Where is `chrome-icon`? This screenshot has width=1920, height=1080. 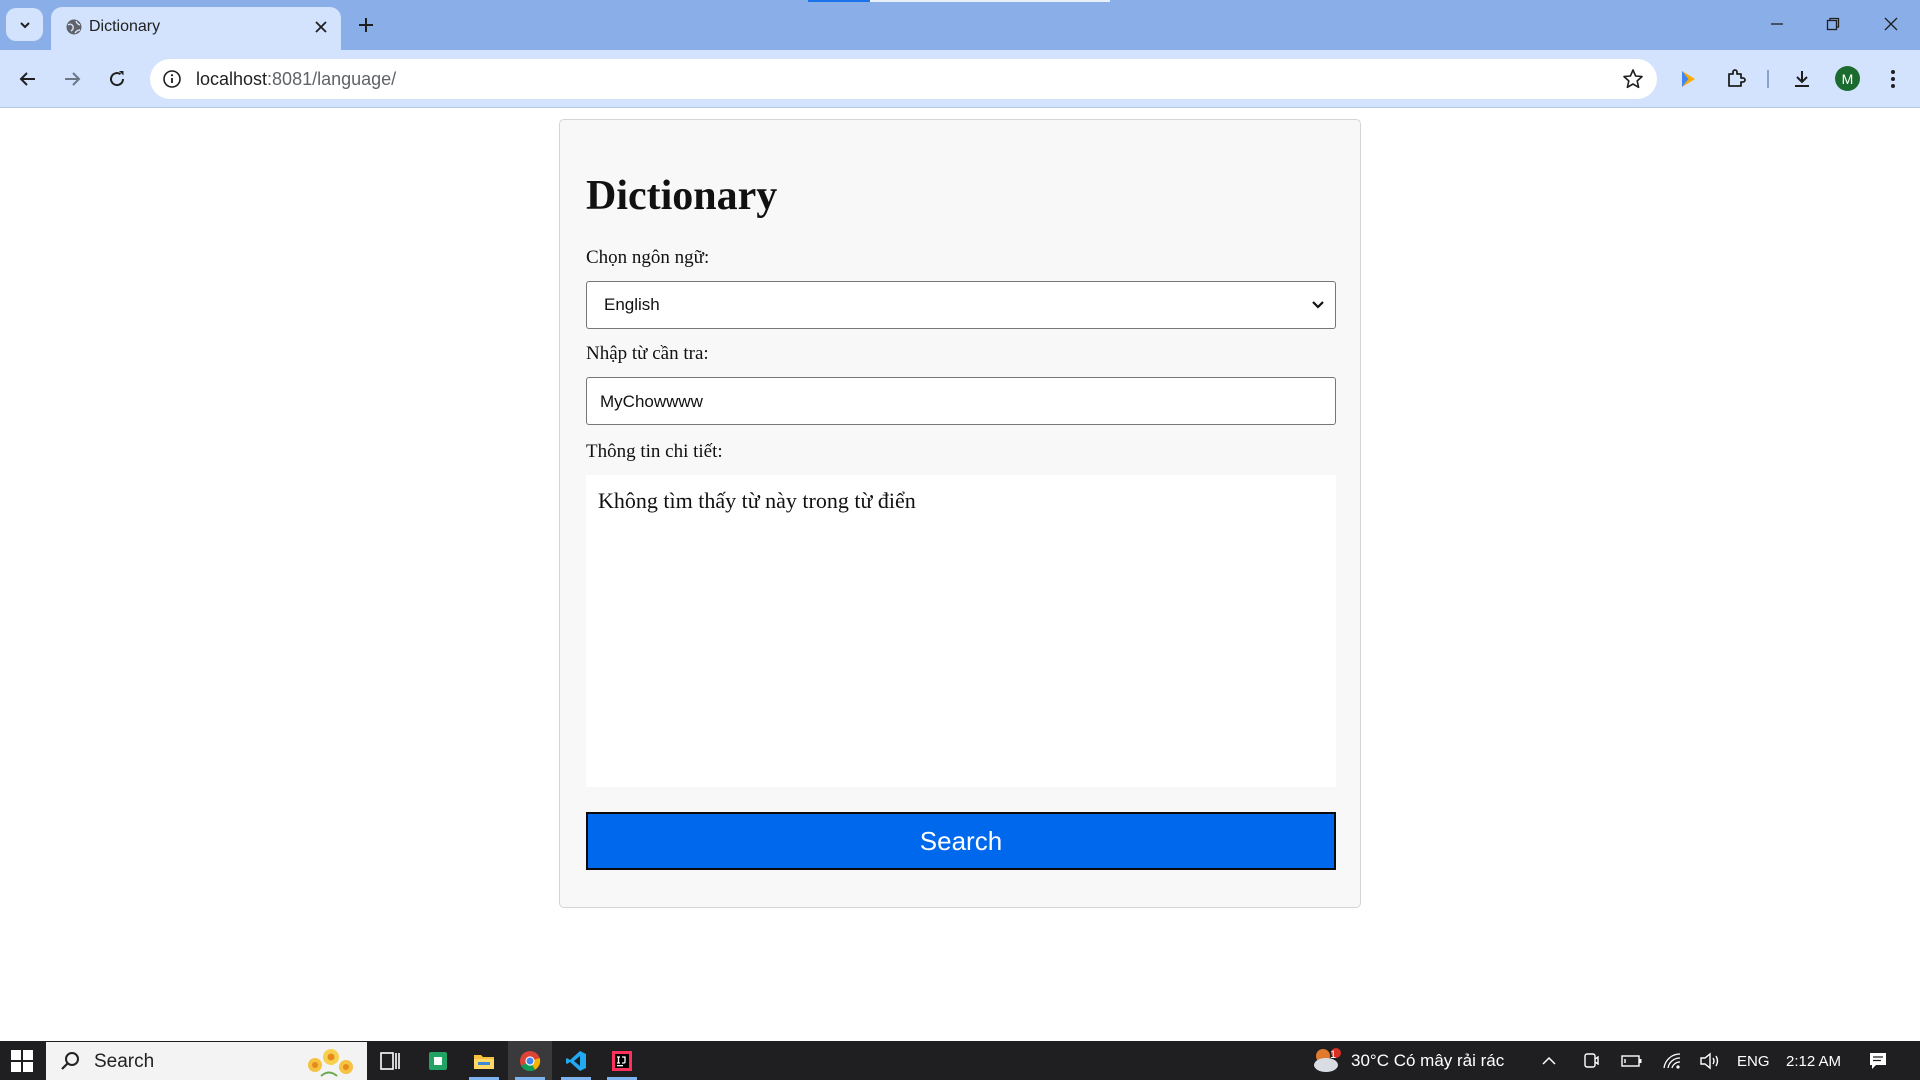 chrome-icon is located at coordinates (530, 1060).